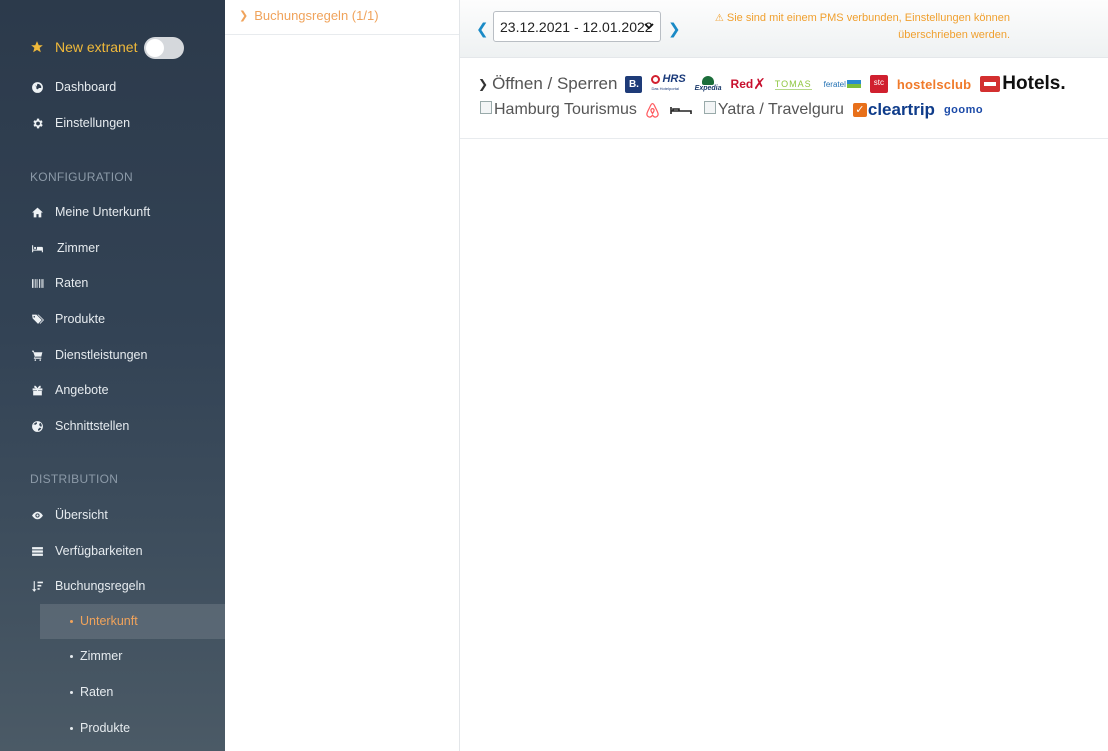 Image resolution: width=1108 pixels, height=751 pixels. What do you see at coordinates (91, 692) in the screenshot?
I see `subitem-raten: Raten` at bounding box center [91, 692].